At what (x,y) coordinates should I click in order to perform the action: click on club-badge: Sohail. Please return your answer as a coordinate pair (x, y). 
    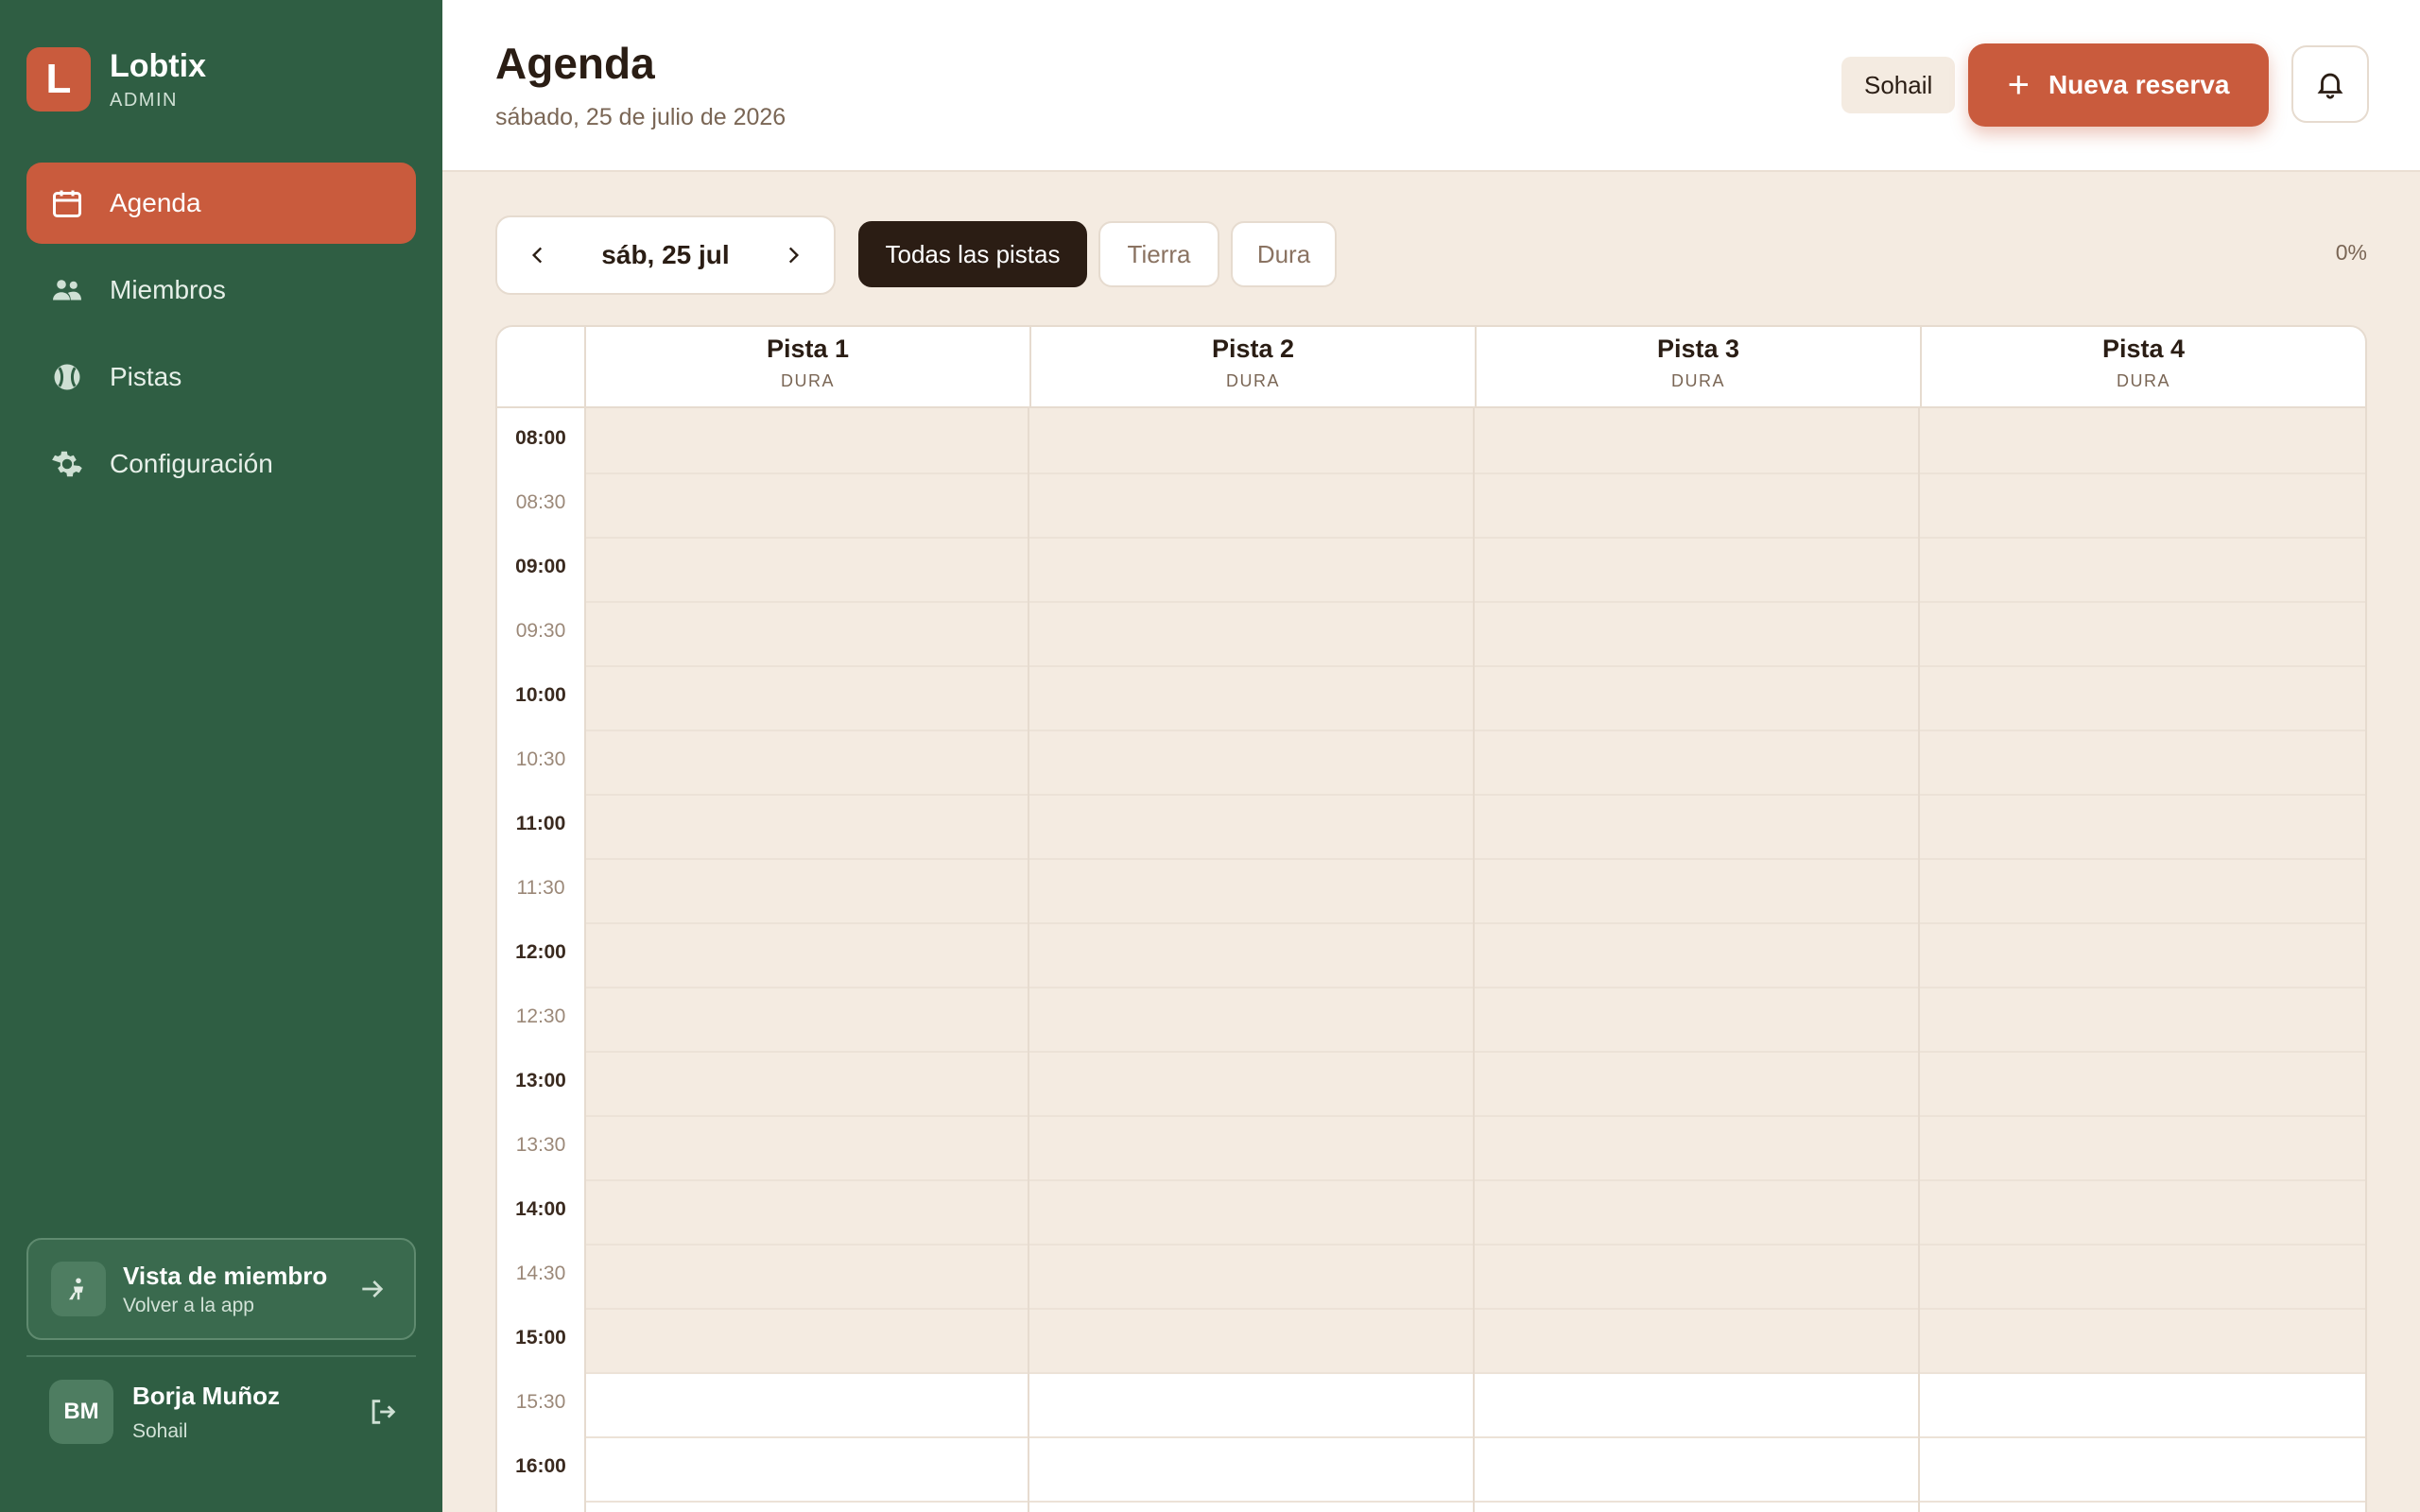
    Looking at the image, I should click on (1898, 85).